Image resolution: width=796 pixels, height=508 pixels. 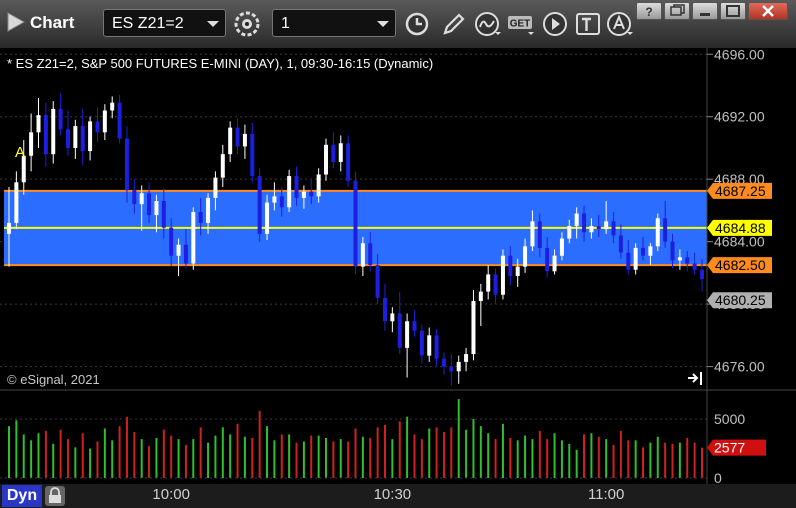 I want to click on window-titlebar: Chart ES Z21=2 1 GET ?, so click(x=398, y=24).